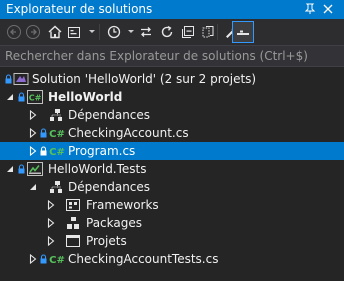  What do you see at coordinates (21, 79) in the screenshot?
I see `solution-icon` at bounding box center [21, 79].